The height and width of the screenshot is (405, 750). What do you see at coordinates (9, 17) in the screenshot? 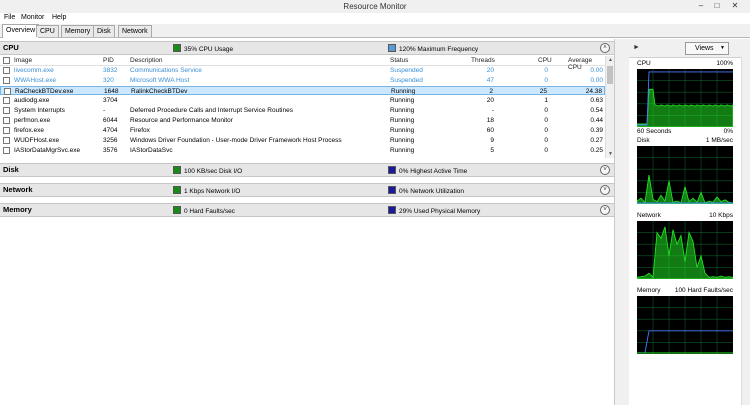
I see `menu-file: File` at bounding box center [9, 17].